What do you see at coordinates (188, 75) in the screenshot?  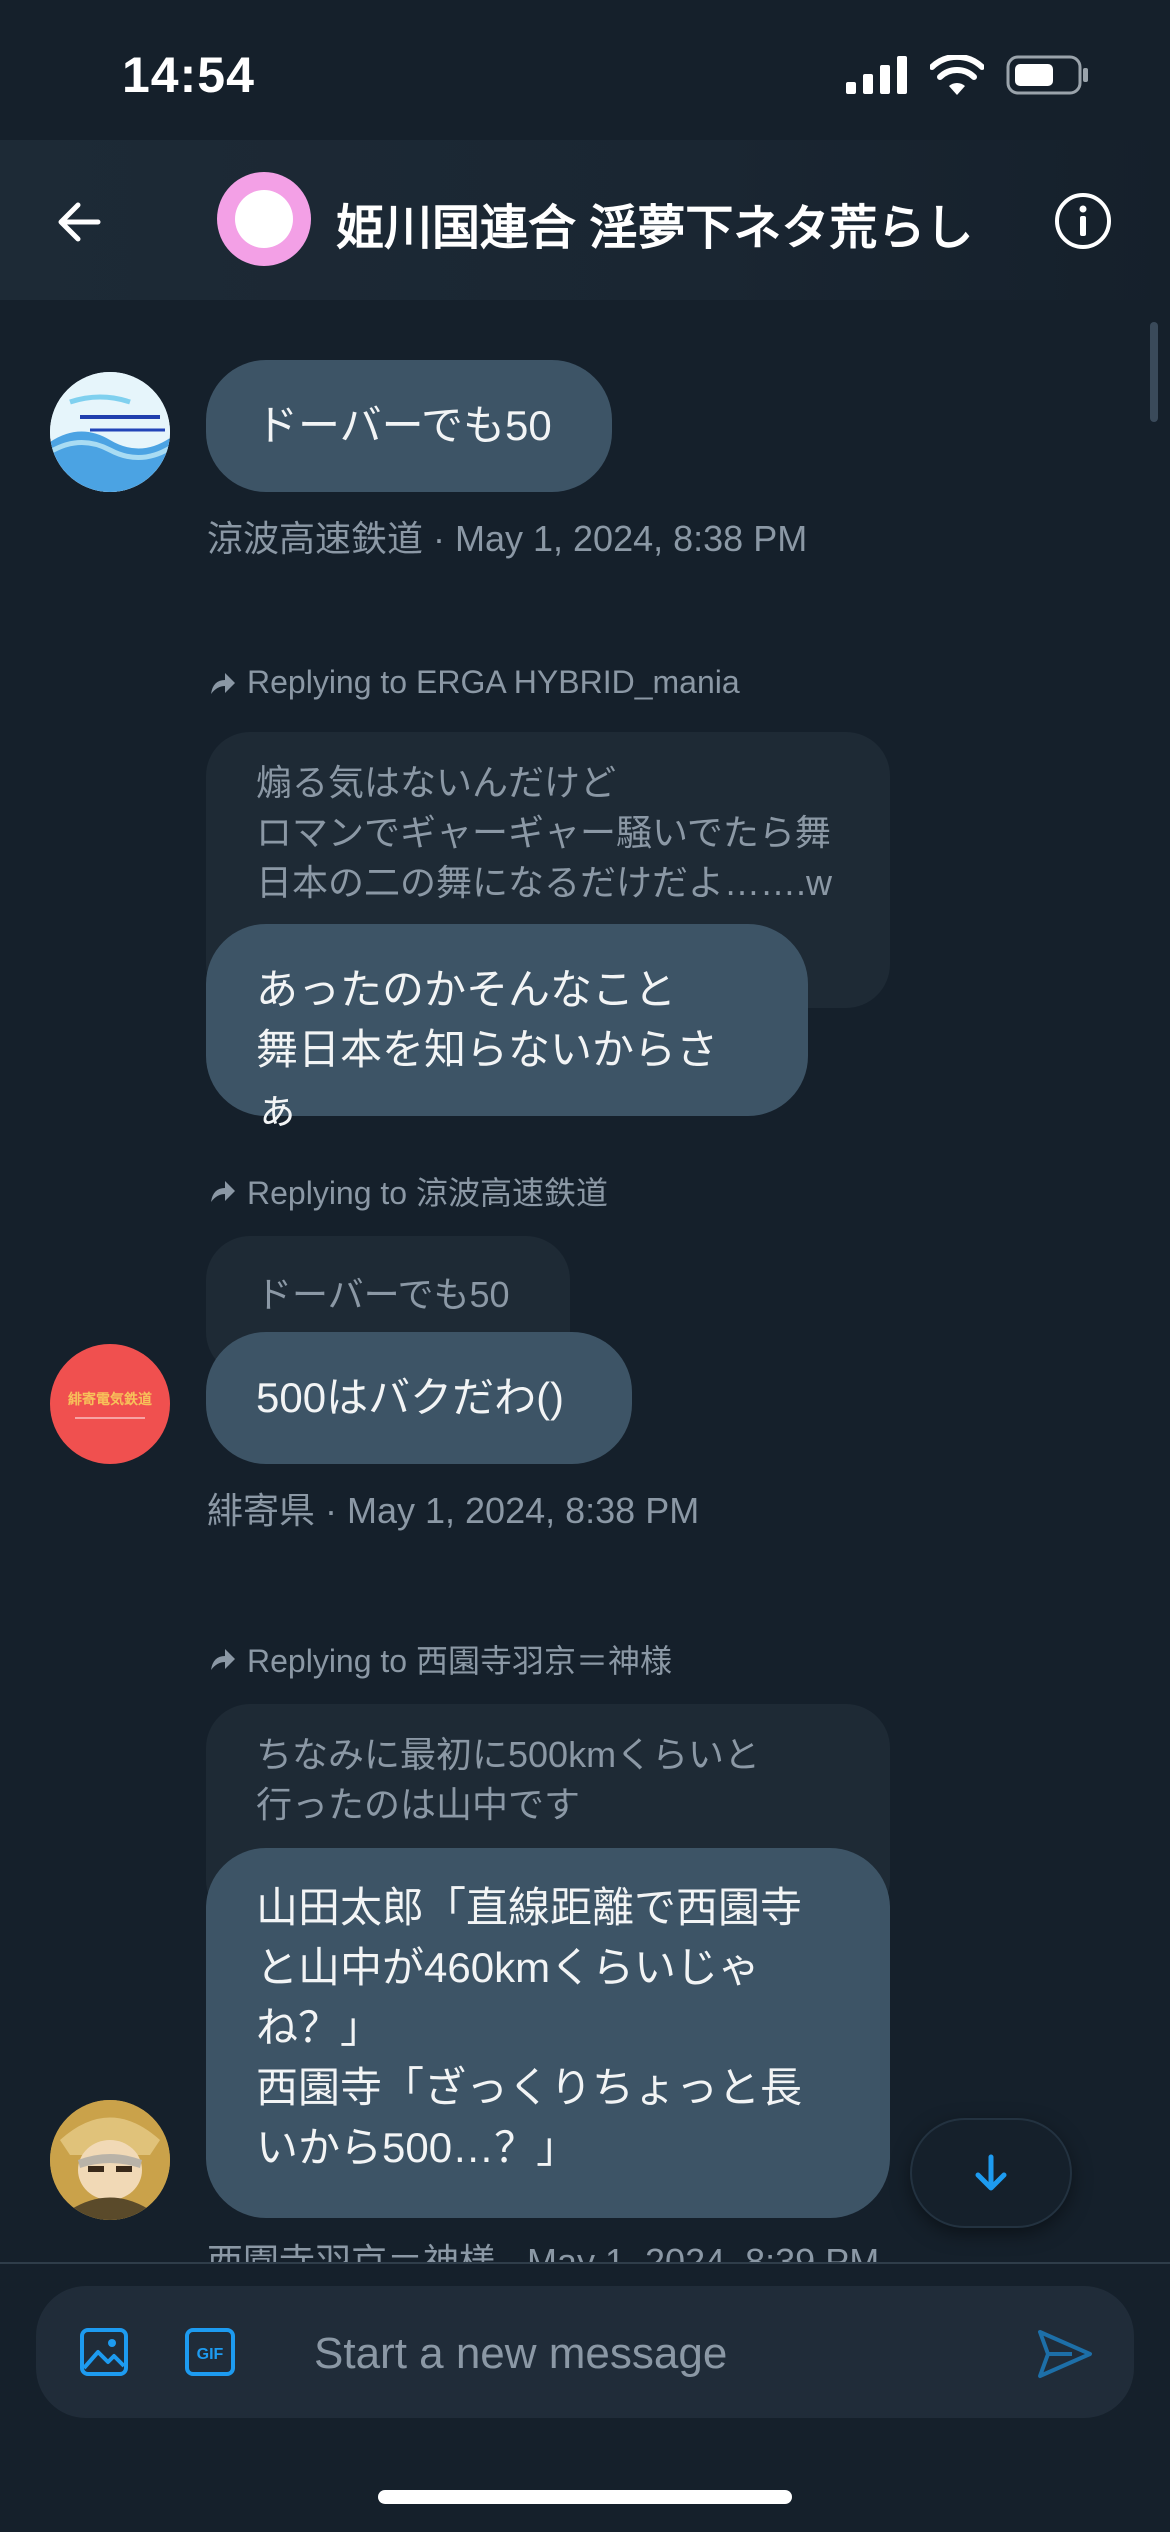 I see `status-time: 14:54` at bounding box center [188, 75].